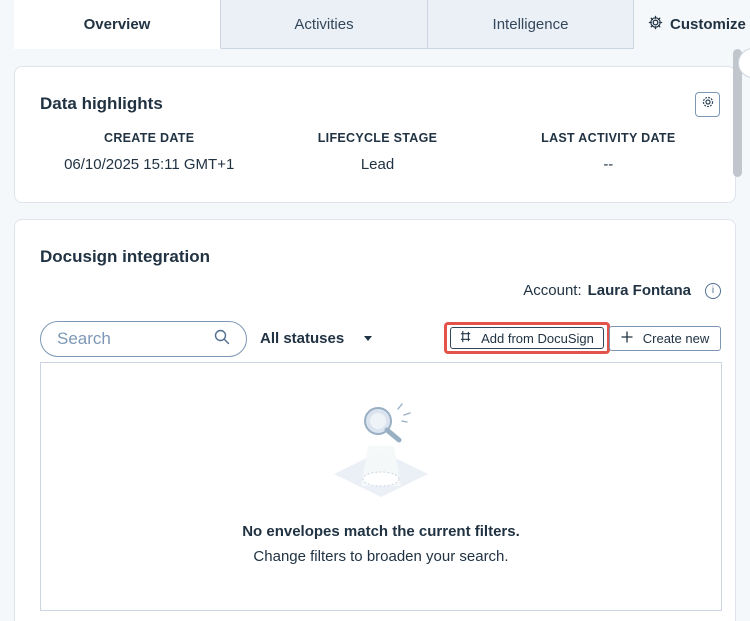 The image size is (750, 621). I want to click on docusign-title: Docusign integration, so click(125, 256).